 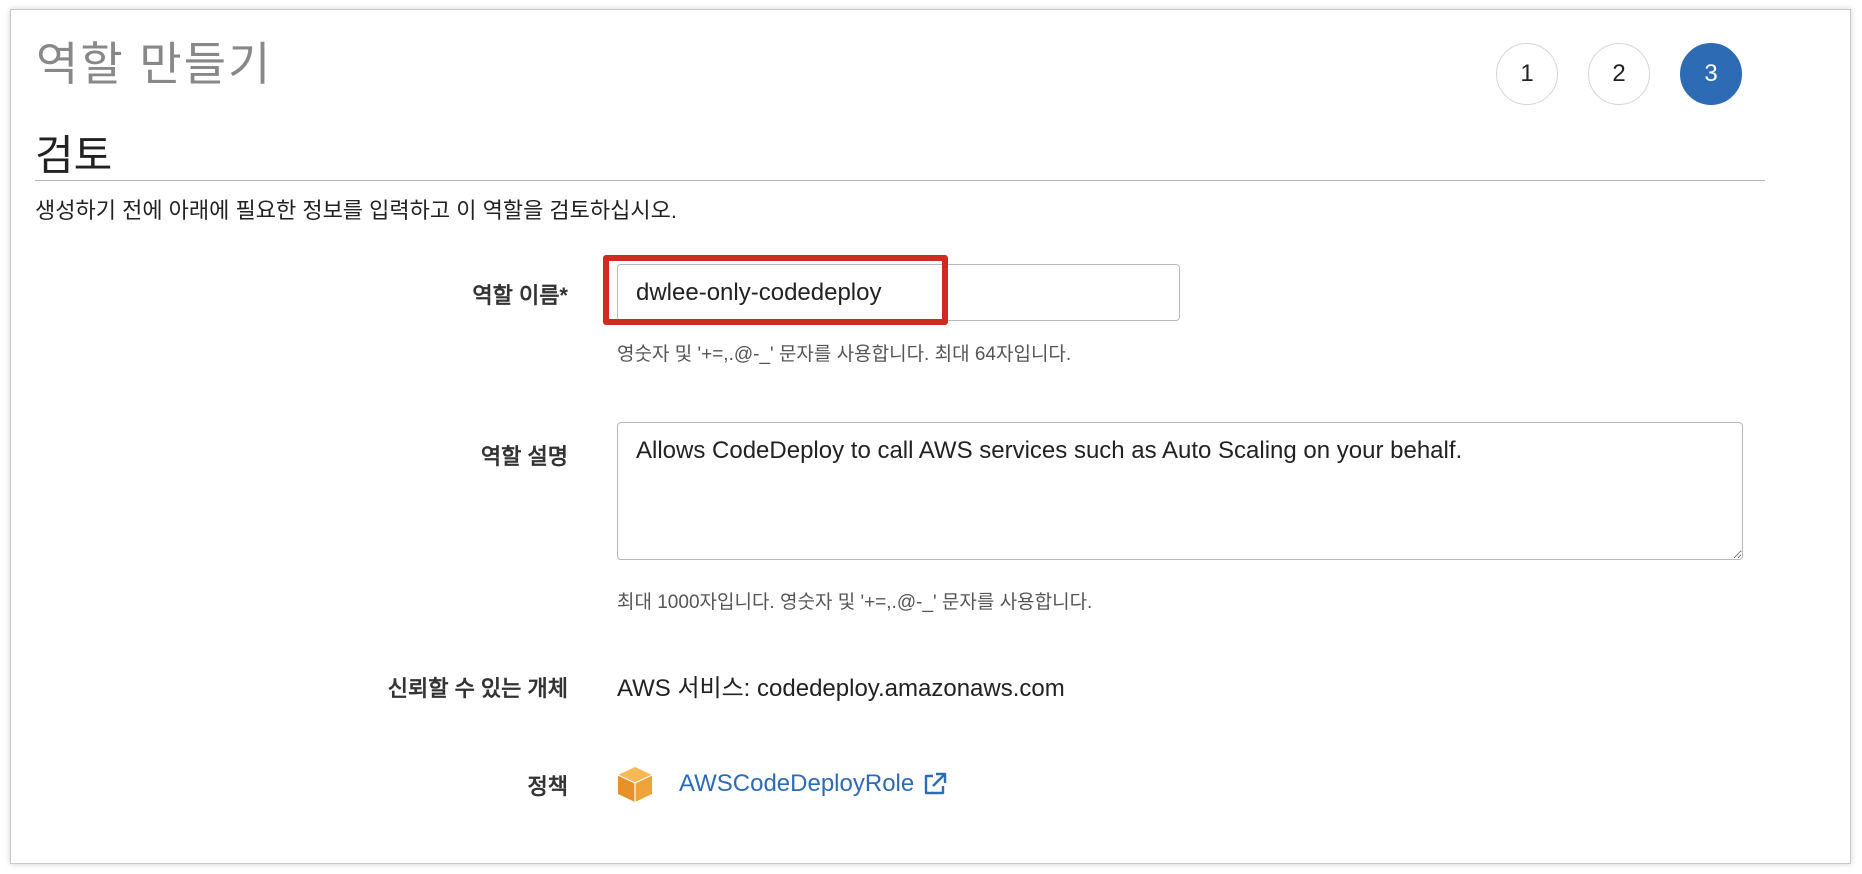 What do you see at coordinates (1527, 74) in the screenshot?
I see `step-1: 1` at bounding box center [1527, 74].